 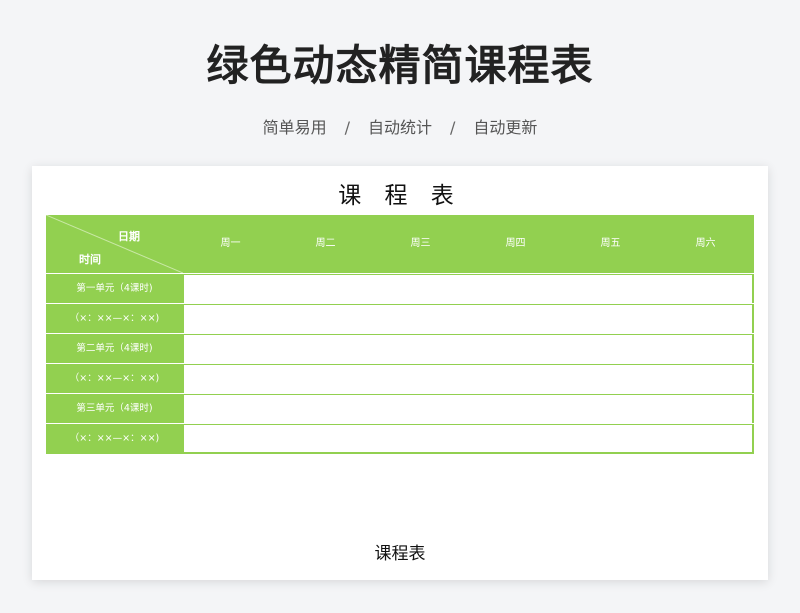 I want to click on day-header-fri: 周五, so click(x=610, y=244).